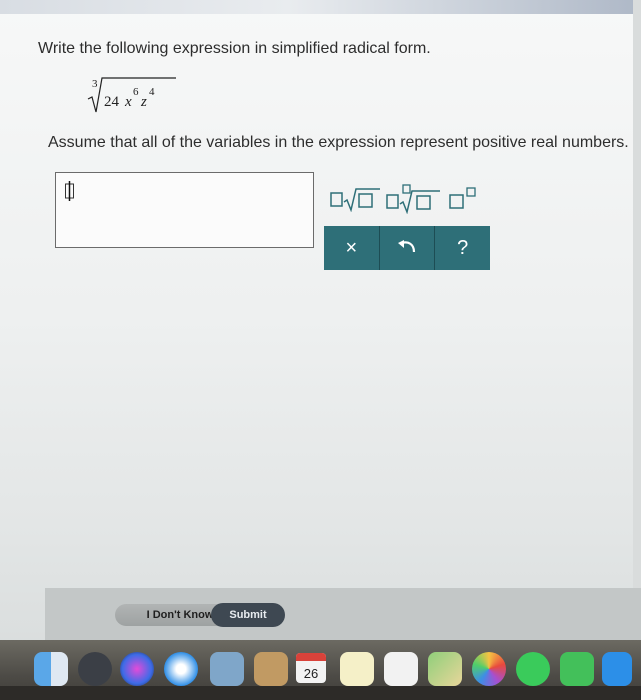 The image size is (641, 700). Describe the element at coordinates (95, 669) in the screenshot. I see `launchpad-icon` at that location.